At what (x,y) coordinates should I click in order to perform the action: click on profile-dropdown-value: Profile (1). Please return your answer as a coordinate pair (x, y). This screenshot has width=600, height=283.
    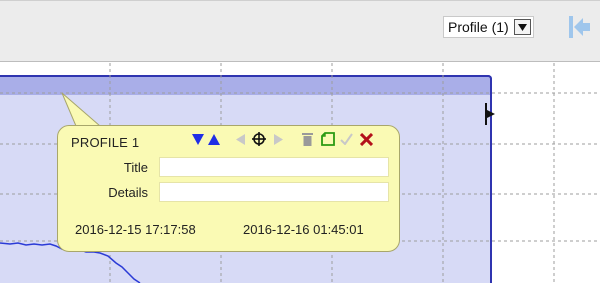
    Looking at the image, I should click on (478, 27).